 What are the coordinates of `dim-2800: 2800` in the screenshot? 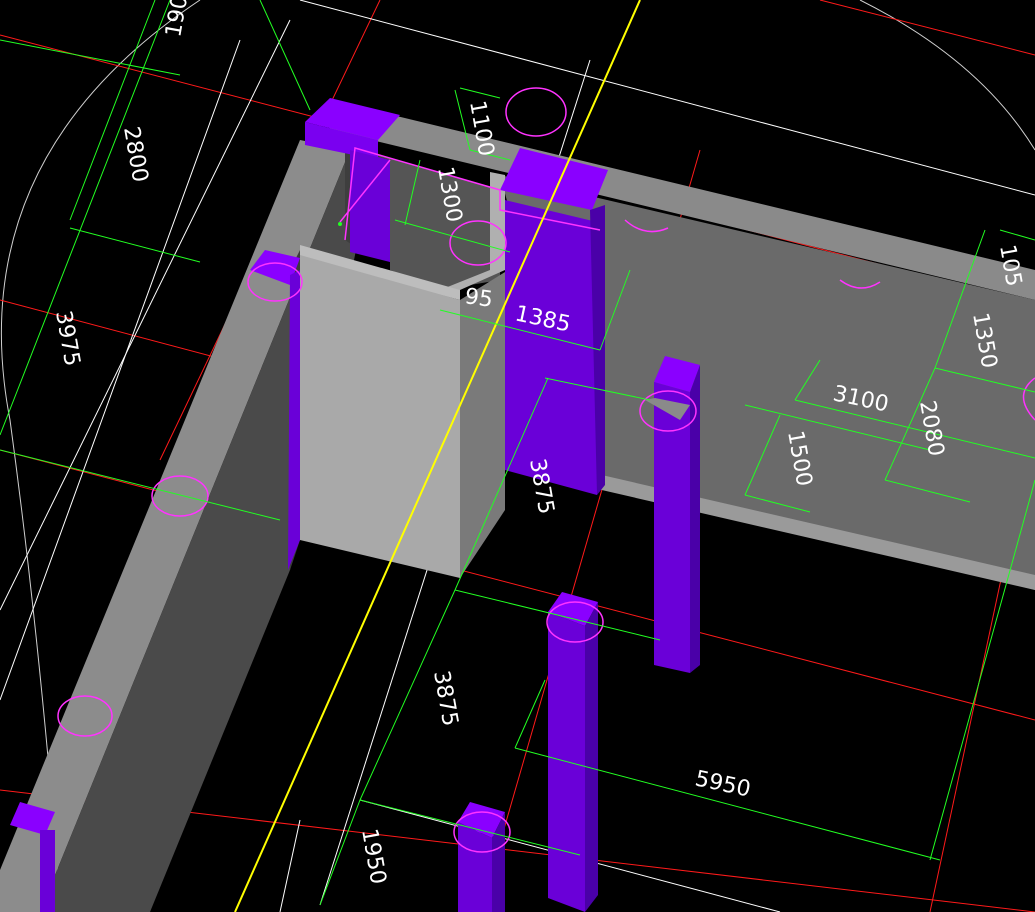 It's located at (135, 154).